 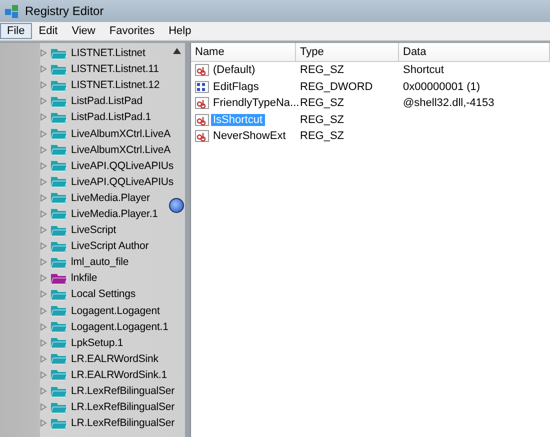 I want to click on tree-item: Logagent.Logagent.1, so click(x=119, y=326).